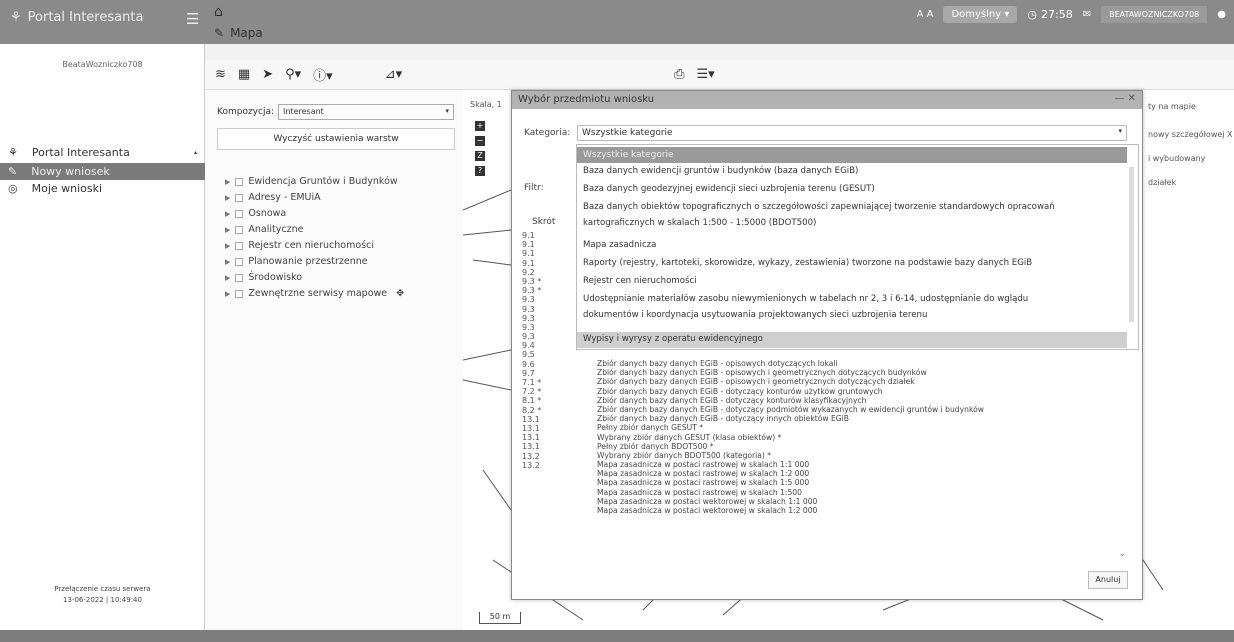  I want to click on close-icon: — ✕, so click(1125, 98).